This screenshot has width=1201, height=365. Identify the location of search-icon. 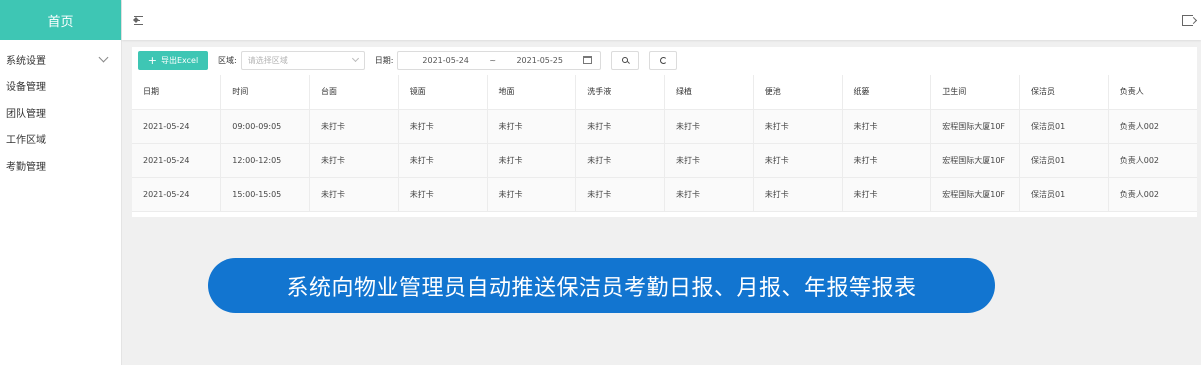
(625, 60).